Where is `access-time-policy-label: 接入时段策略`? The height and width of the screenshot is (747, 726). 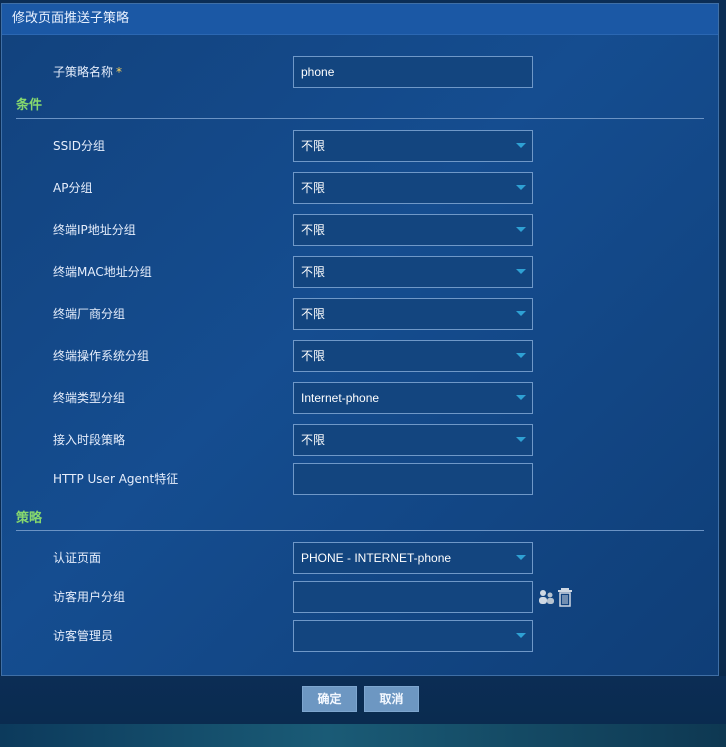
access-time-policy-label: 接入时段策略 is located at coordinates (89, 440).